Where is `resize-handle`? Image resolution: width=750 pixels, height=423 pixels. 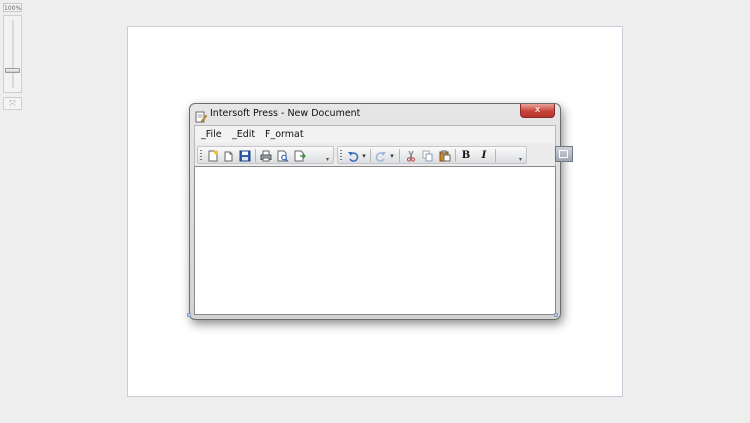 resize-handle is located at coordinates (564, 154).